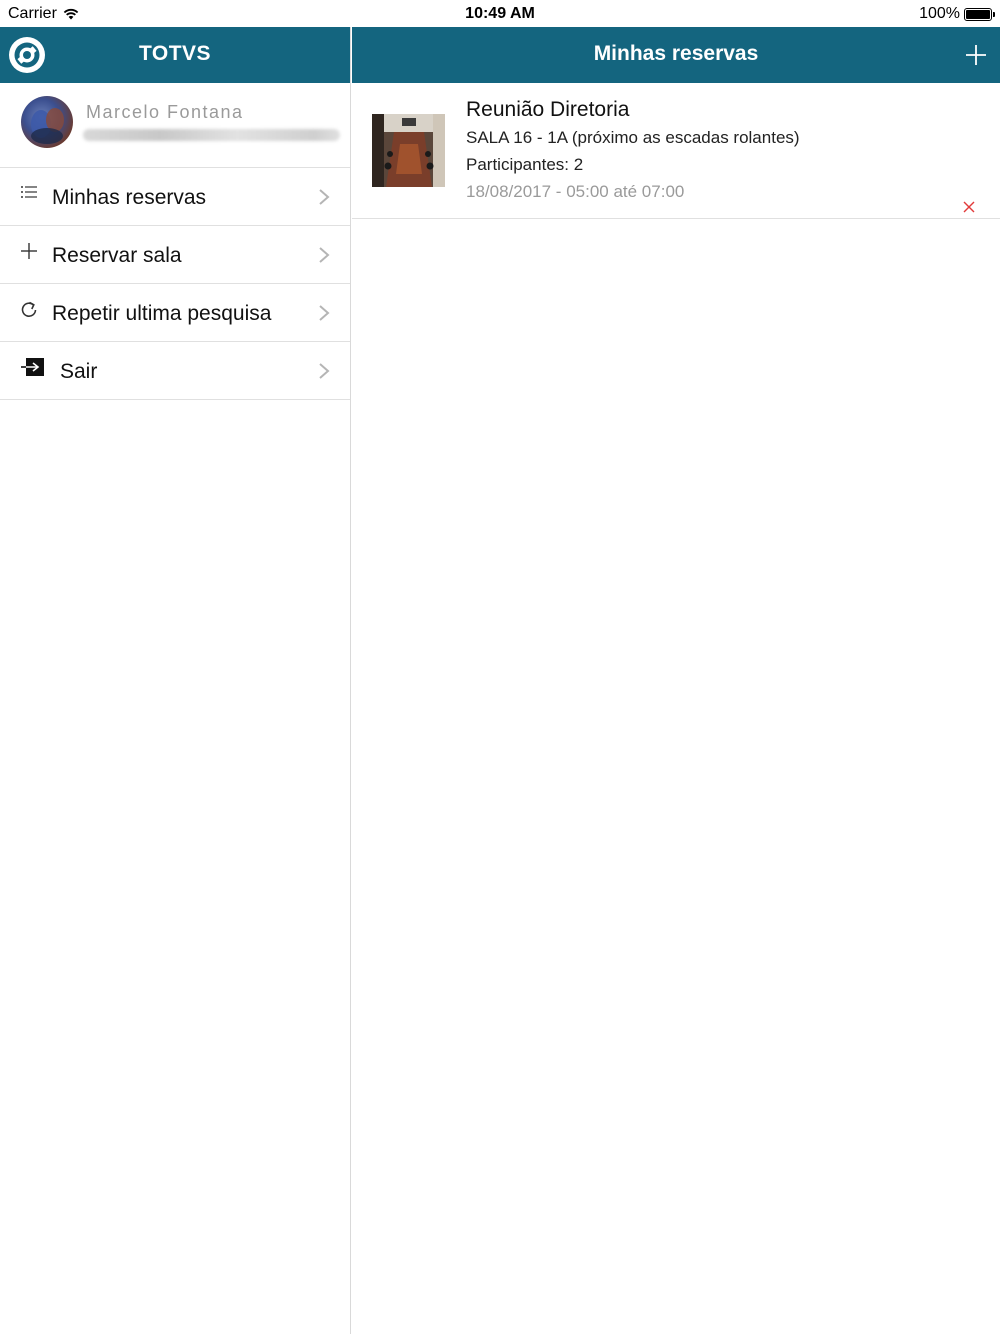 The height and width of the screenshot is (1334, 1000). What do you see at coordinates (79, 371) in the screenshot?
I see `menu-item-label: Sair` at bounding box center [79, 371].